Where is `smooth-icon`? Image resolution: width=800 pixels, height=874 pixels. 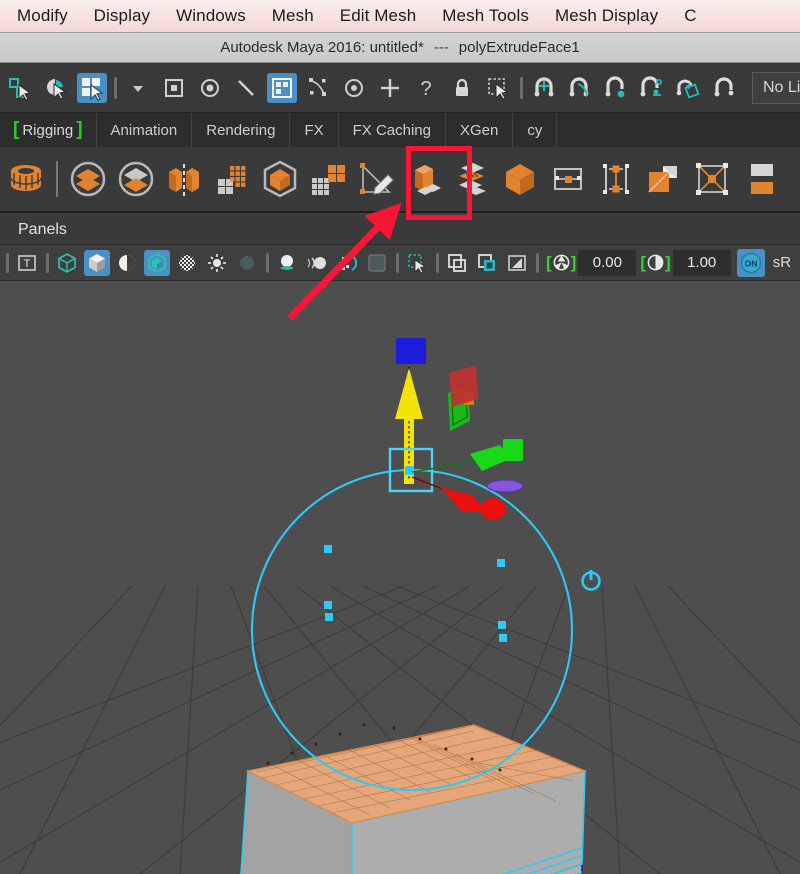
smooth-icon is located at coordinates (232, 179).